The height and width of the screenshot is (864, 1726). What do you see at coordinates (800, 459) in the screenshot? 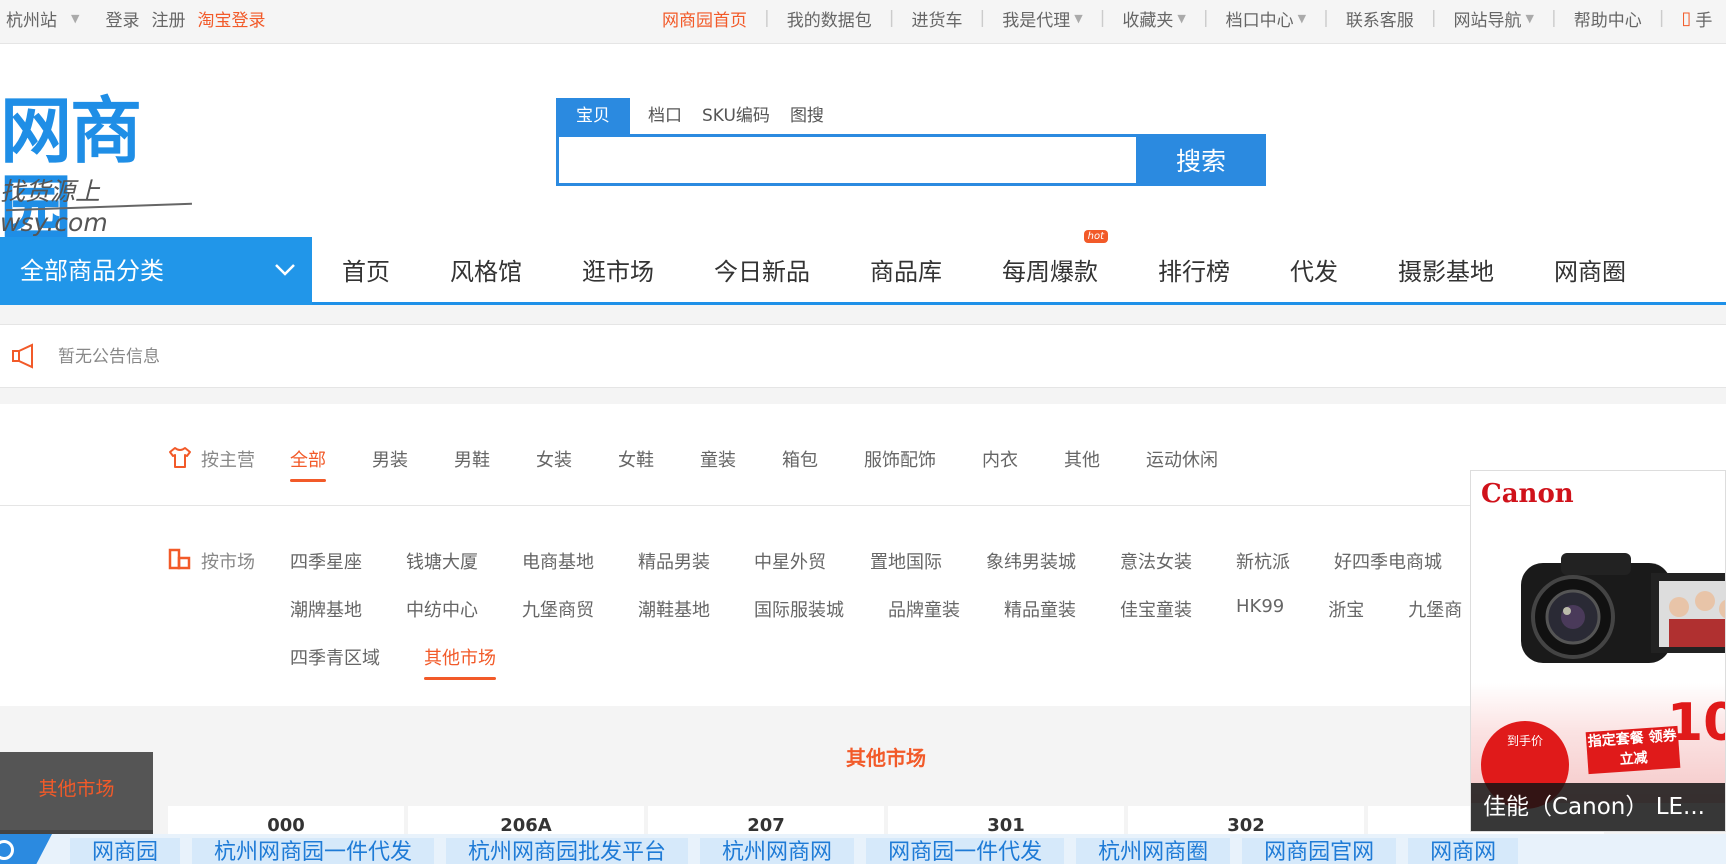
I see `filter-main-item: 箱包` at bounding box center [800, 459].